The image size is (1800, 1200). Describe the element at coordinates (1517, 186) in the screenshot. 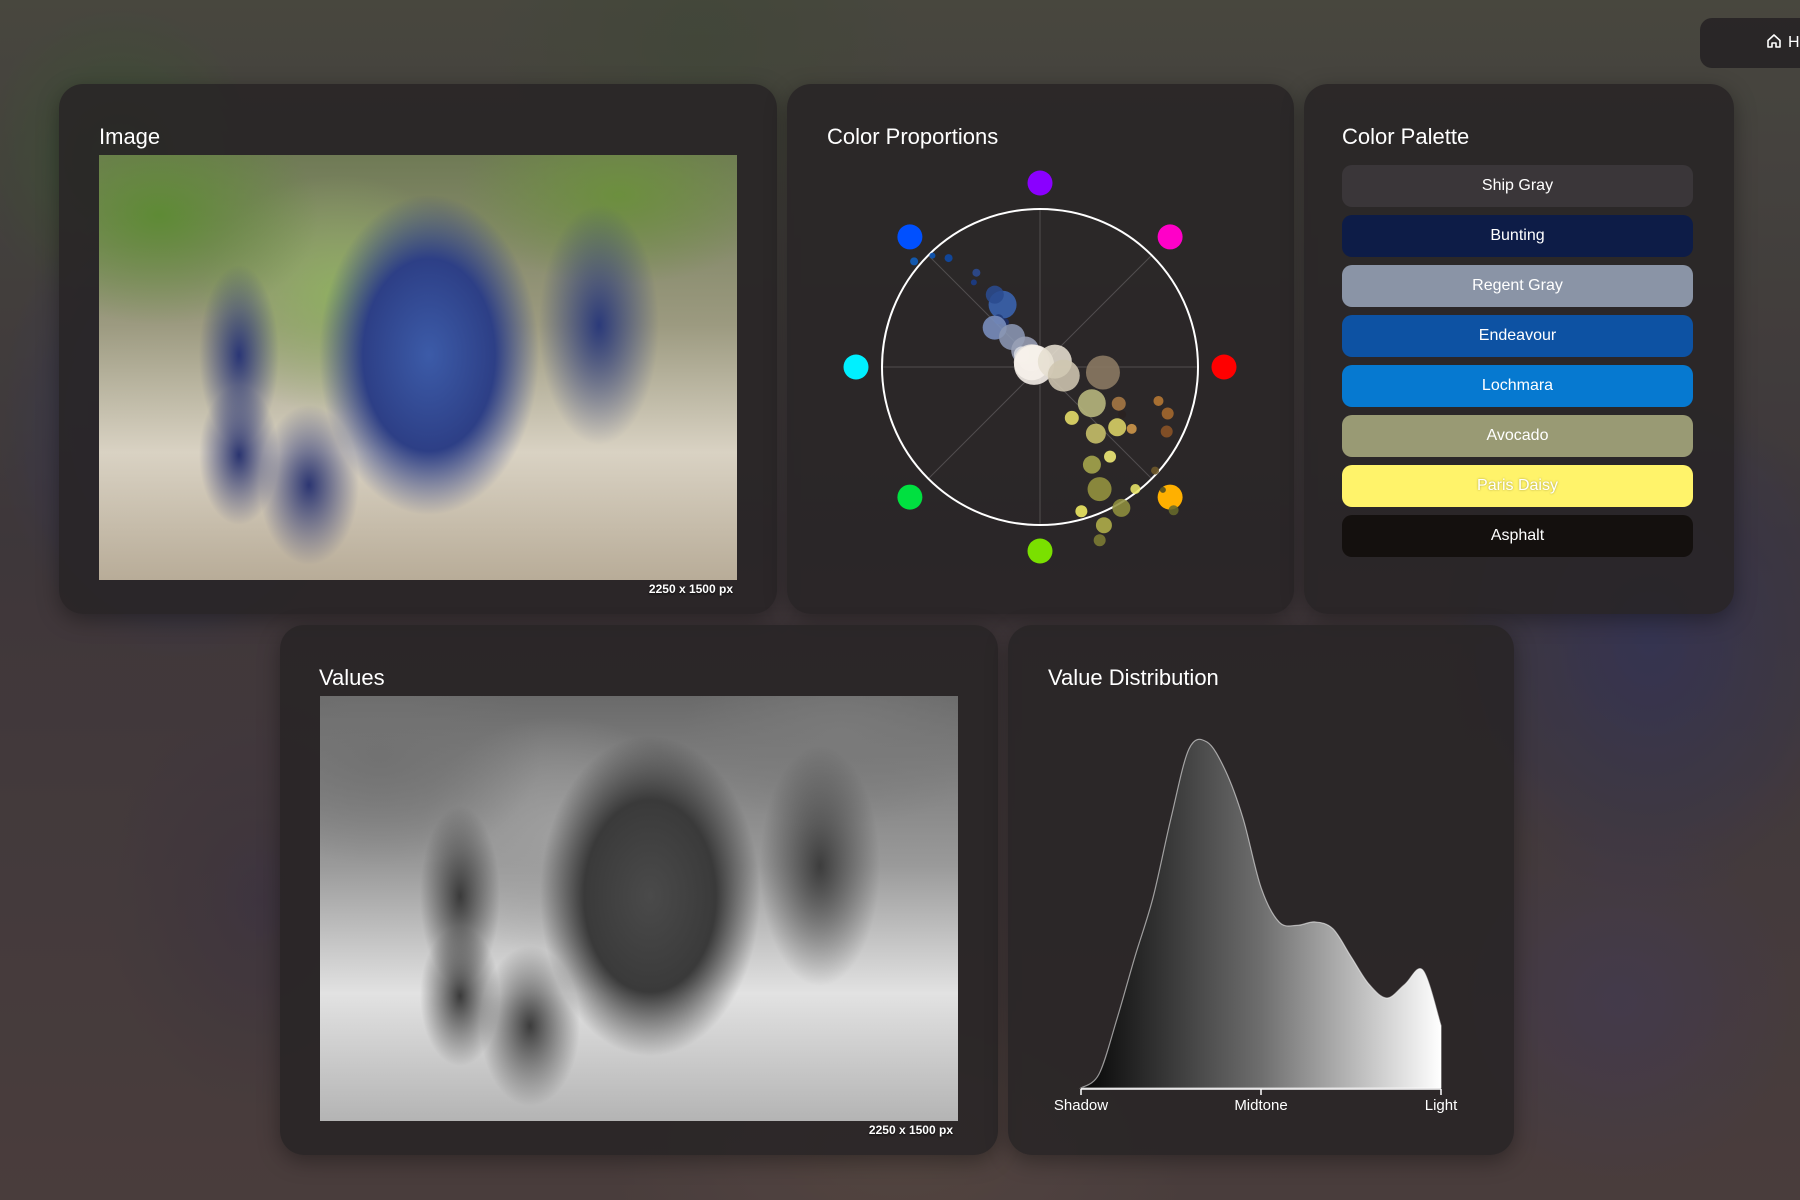

I see `palette-swatch-ship-gray: Ship Gray` at that location.